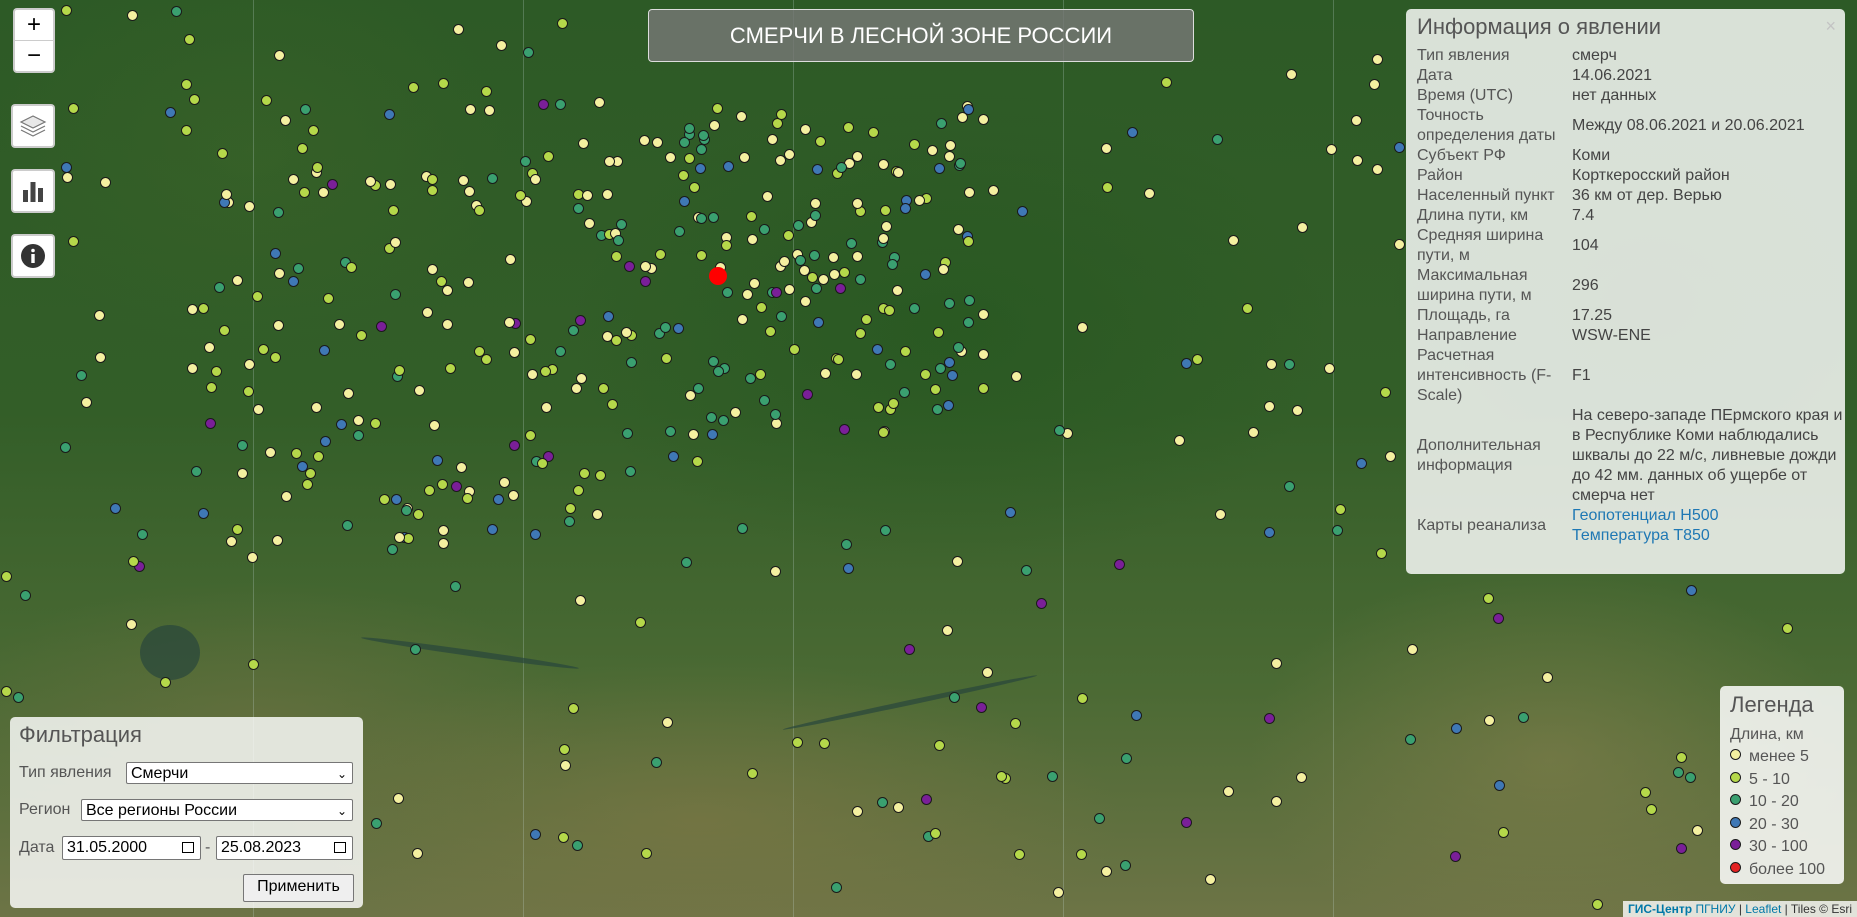 The width and height of the screenshot is (1857, 917). Describe the element at coordinates (33, 126) in the screenshot. I see `layers-button` at that location.